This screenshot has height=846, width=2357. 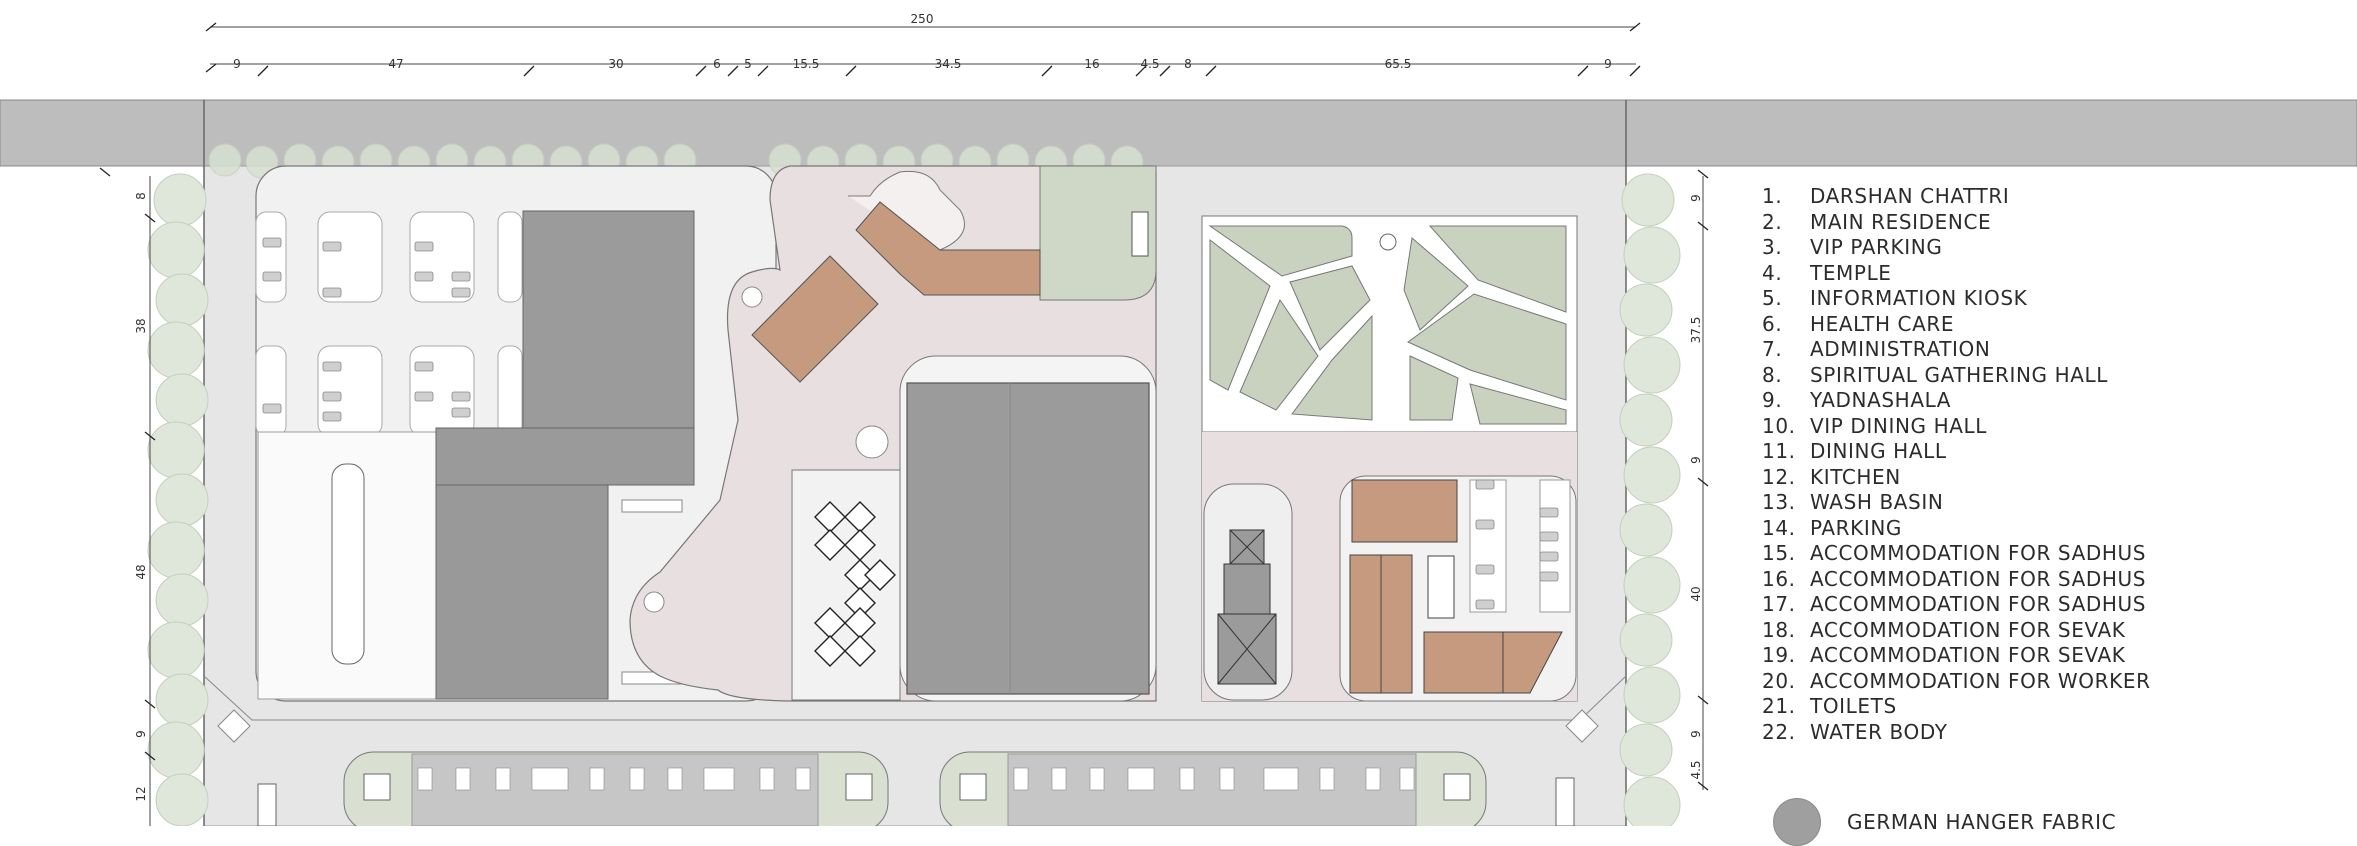 I want to click on admin-roof, so click(x=565, y=456).